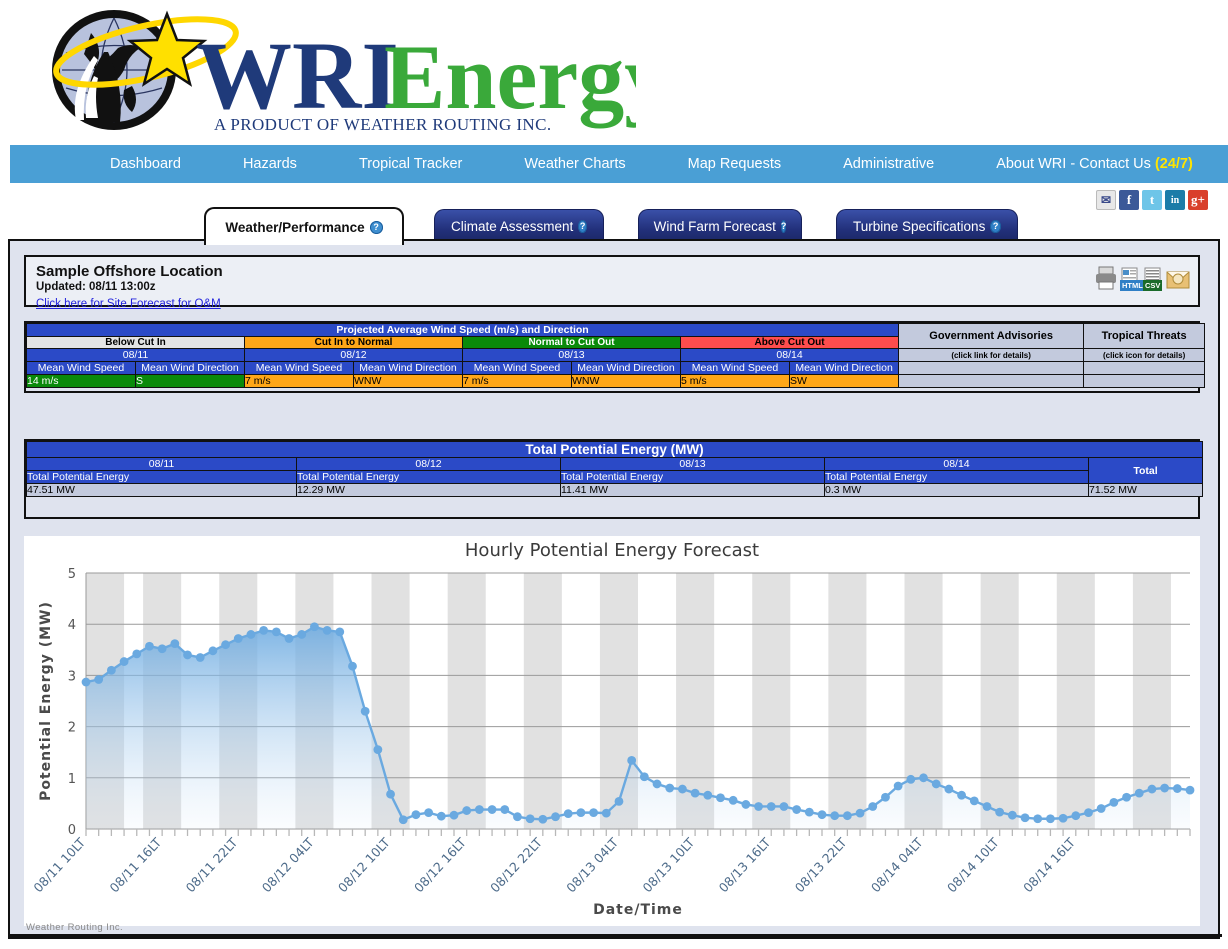  What do you see at coordinates (135, 355) in the screenshot?
I see `wind-day-date: 08/11` at bounding box center [135, 355].